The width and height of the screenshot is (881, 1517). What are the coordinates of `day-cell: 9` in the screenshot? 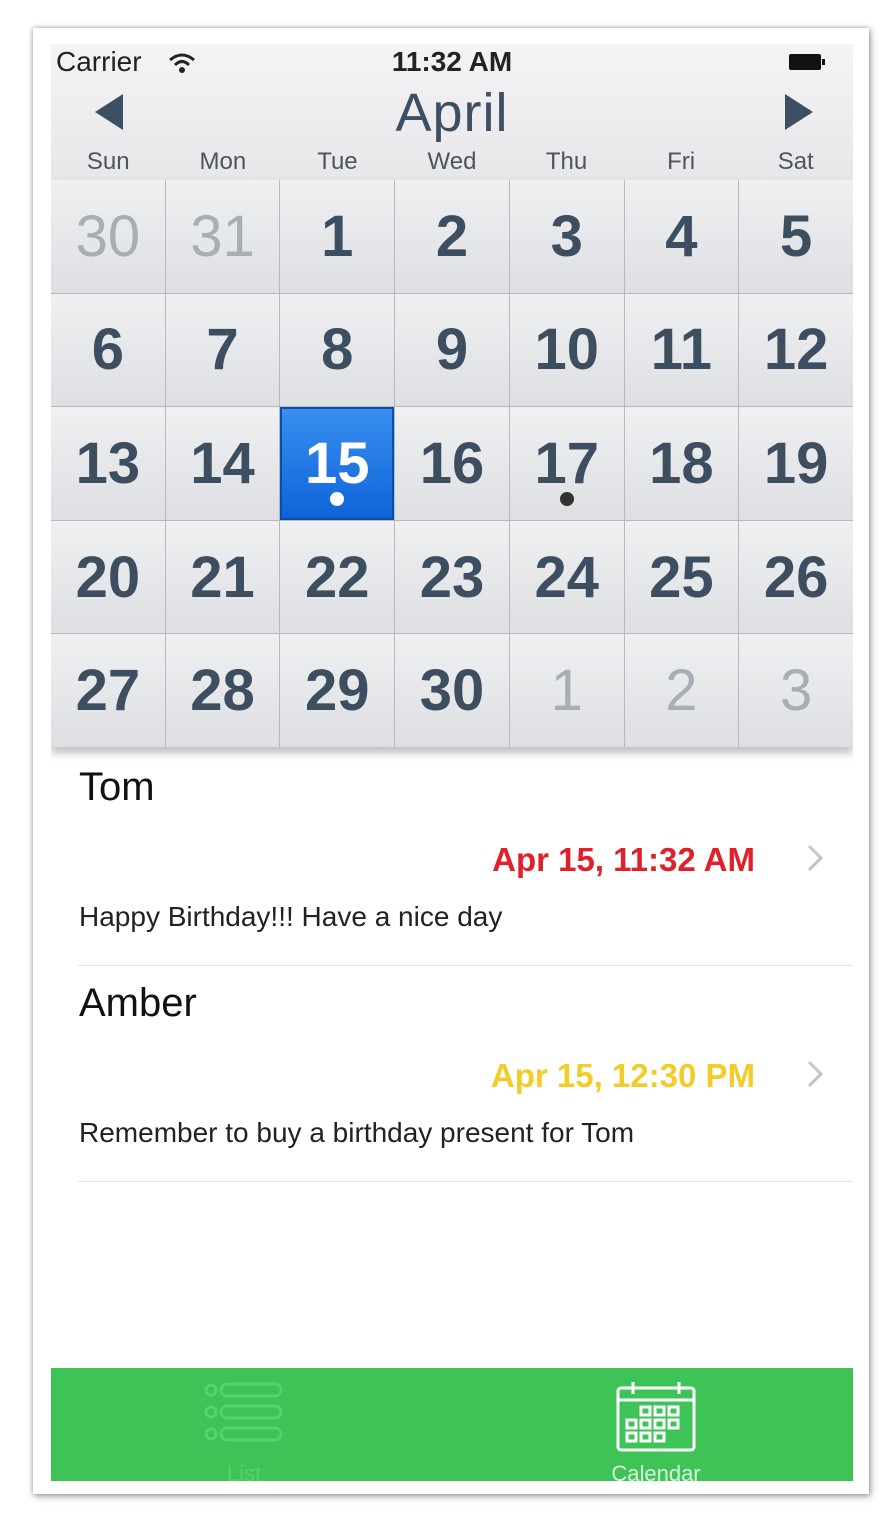 It's located at (452, 350).